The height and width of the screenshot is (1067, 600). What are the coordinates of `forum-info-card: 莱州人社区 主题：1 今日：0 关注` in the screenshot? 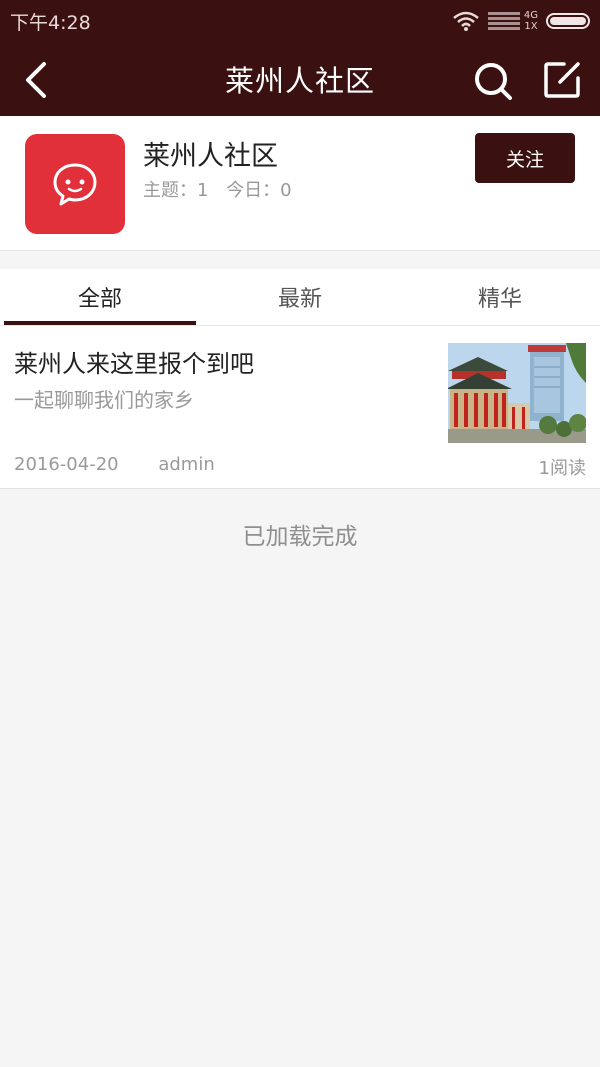 It's located at (300, 183).